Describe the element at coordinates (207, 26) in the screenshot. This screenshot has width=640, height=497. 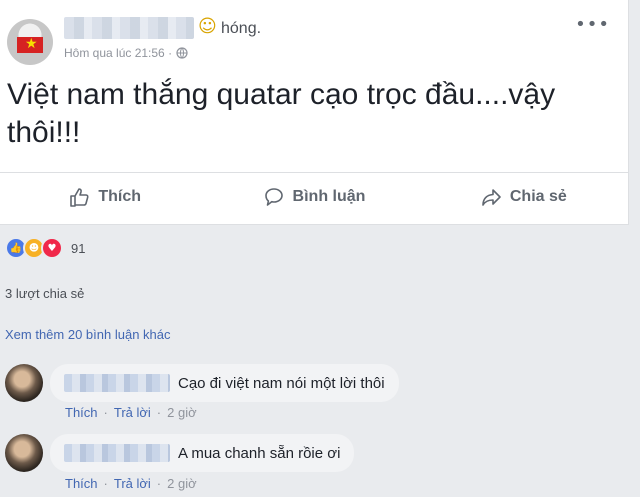
I see `smiley-icon: ☺` at that location.